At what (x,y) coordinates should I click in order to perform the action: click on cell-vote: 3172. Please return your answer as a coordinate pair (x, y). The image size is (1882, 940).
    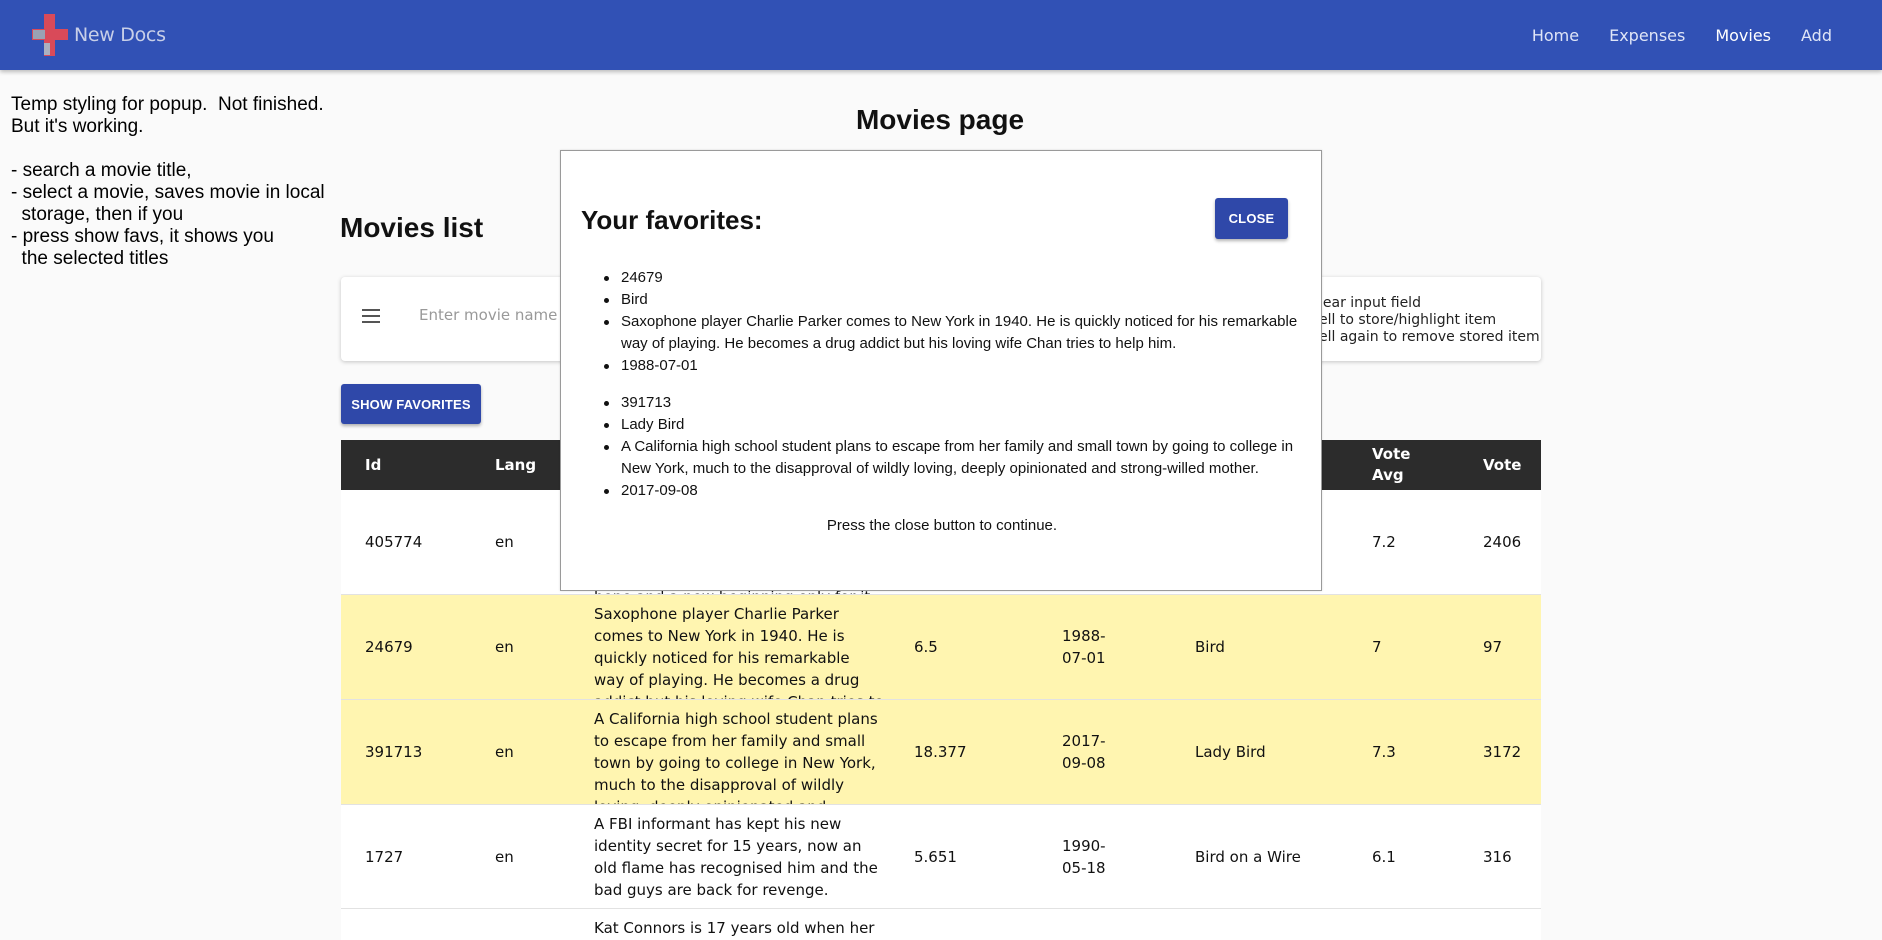
    Looking at the image, I should click on (1502, 752).